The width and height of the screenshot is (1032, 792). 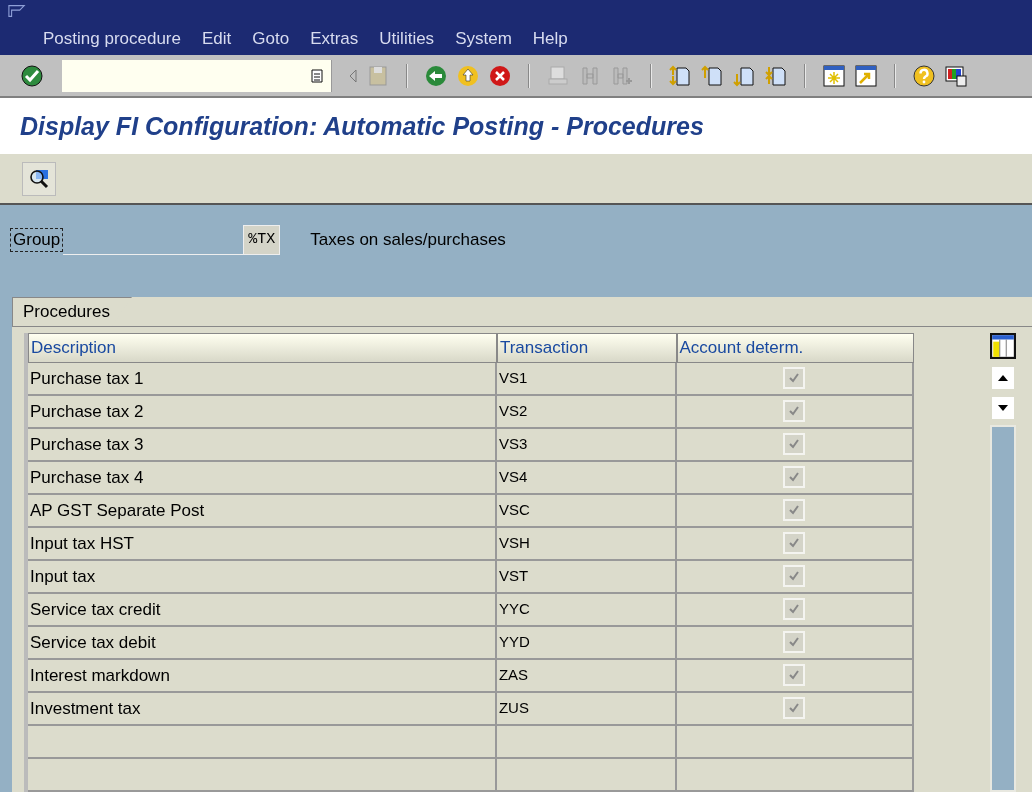 What do you see at coordinates (586, 348) in the screenshot?
I see `column-header: Transaction` at bounding box center [586, 348].